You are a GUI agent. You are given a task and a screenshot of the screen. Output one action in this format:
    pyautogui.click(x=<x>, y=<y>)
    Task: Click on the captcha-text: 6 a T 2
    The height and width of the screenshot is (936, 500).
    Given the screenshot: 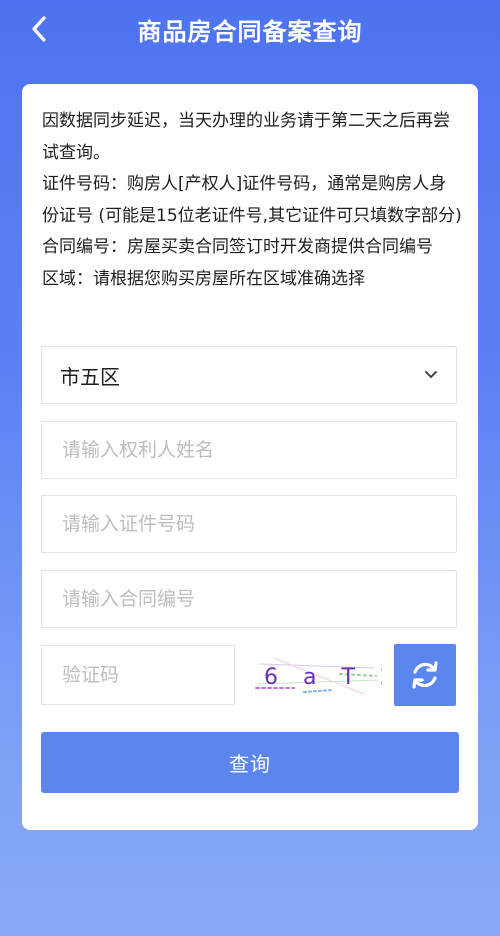 What is the action you would take?
    pyautogui.click(x=323, y=677)
    